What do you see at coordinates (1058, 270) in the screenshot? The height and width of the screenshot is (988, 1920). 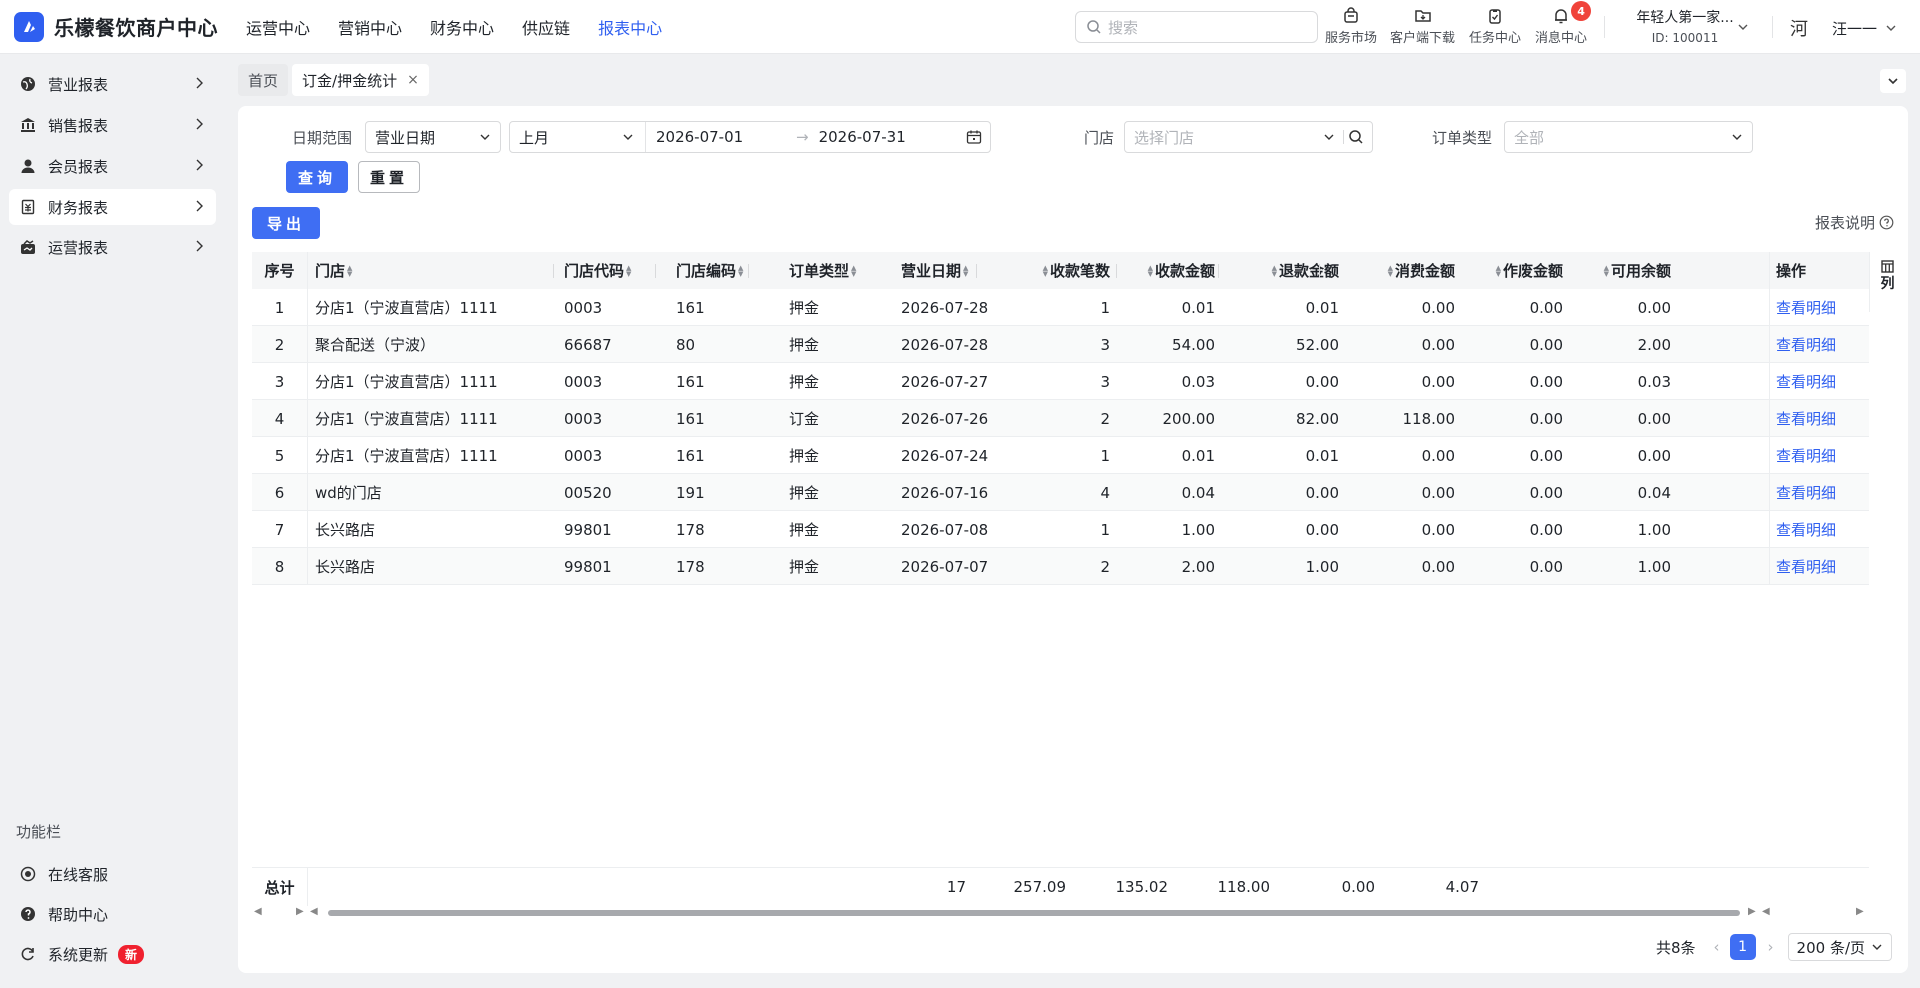 I see `header-payment-count: ▲ ▼ 收款笔数` at bounding box center [1058, 270].